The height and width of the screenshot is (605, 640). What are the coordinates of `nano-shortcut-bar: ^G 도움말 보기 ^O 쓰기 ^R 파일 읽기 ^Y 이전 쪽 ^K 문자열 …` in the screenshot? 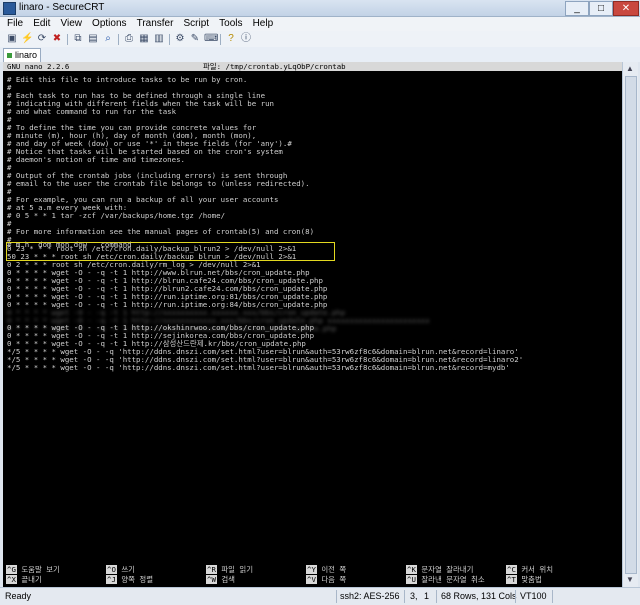 It's located at (313, 575).